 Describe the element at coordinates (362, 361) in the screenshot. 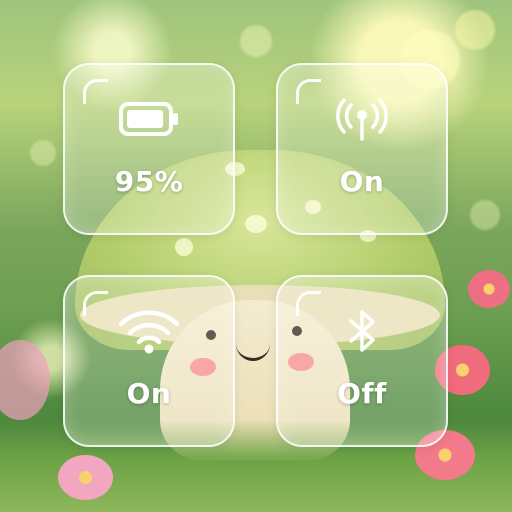

I see `bluetooth-tile: Off` at that location.